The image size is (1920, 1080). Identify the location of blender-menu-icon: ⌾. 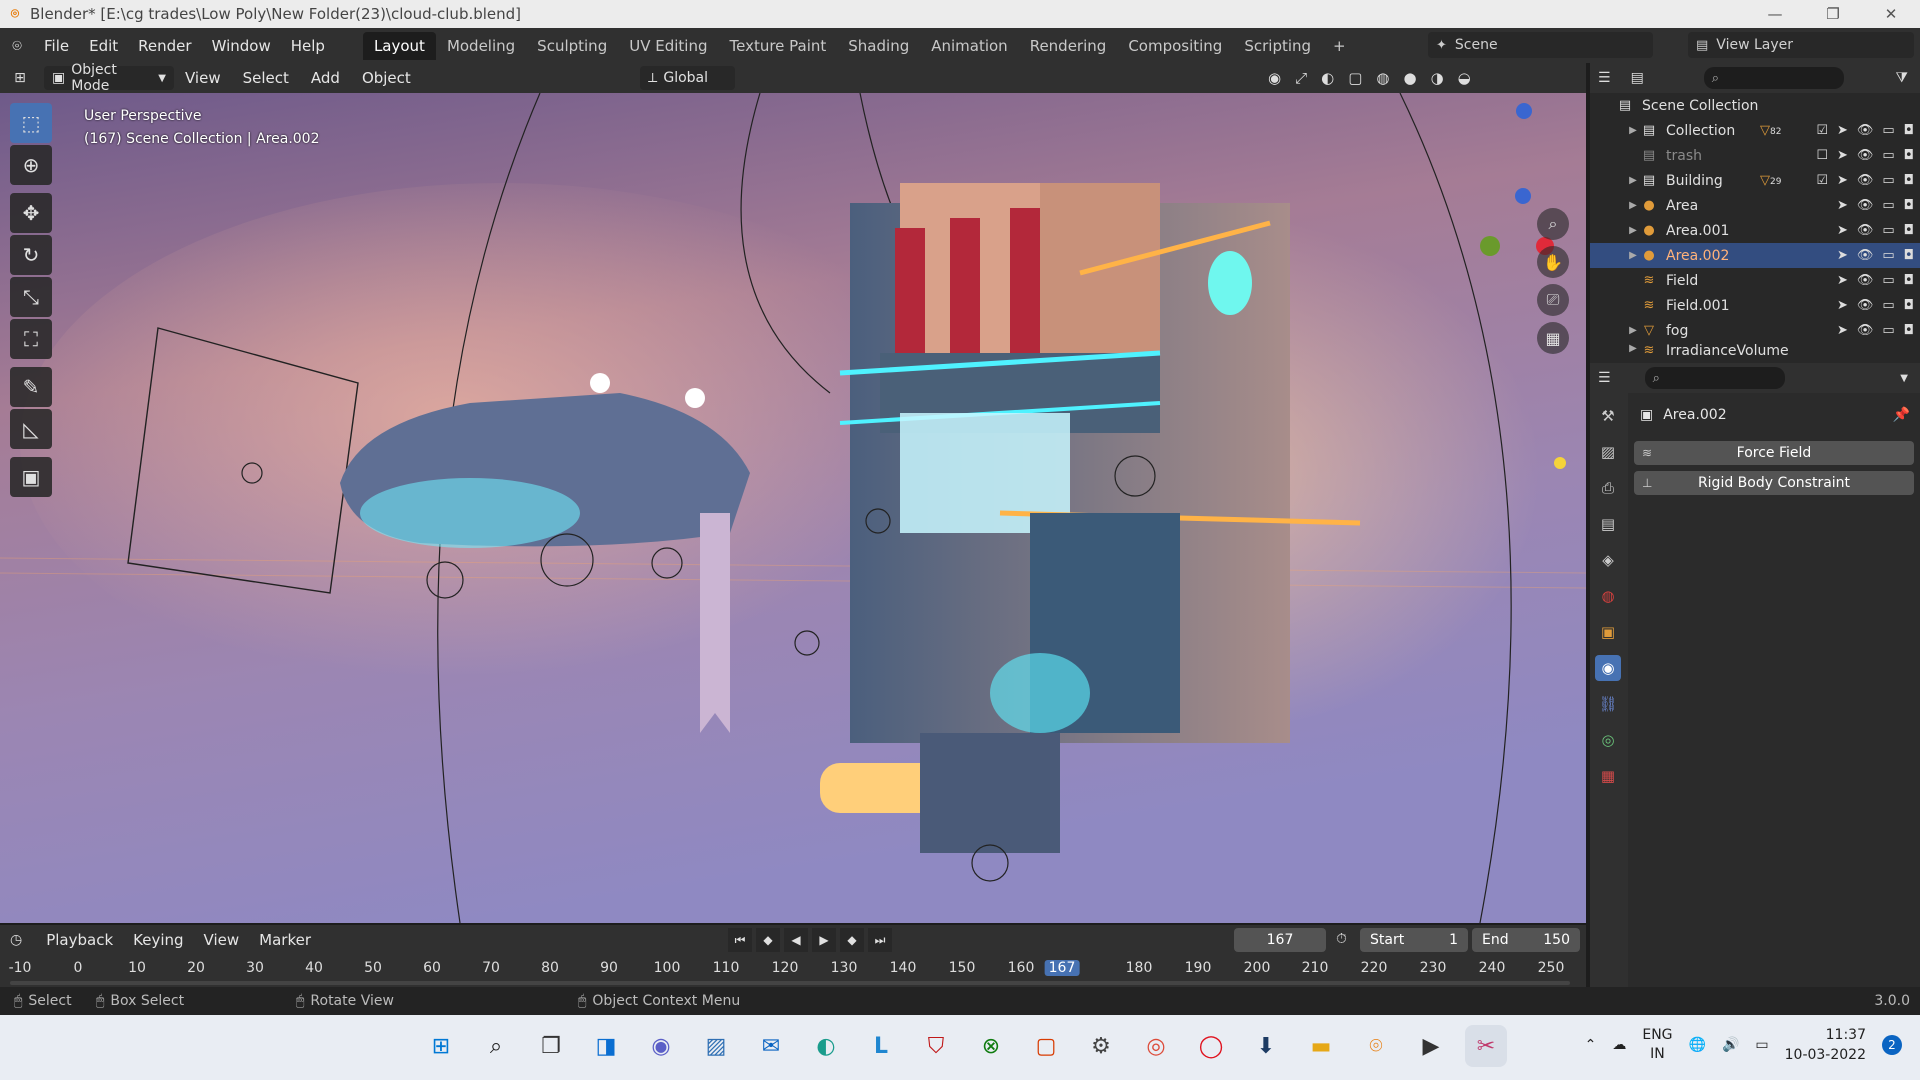
(17, 46).